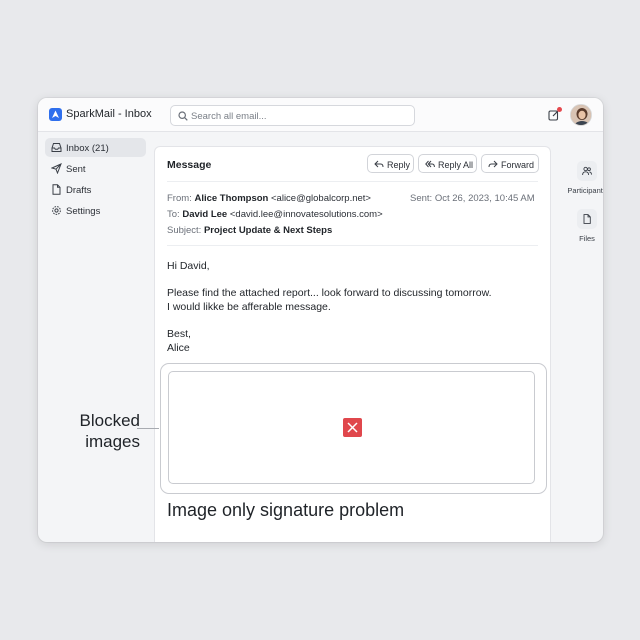 This screenshot has height=640, width=640. What do you see at coordinates (95, 189) in the screenshot?
I see `sidebar-item-drafts: Drafts` at bounding box center [95, 189].